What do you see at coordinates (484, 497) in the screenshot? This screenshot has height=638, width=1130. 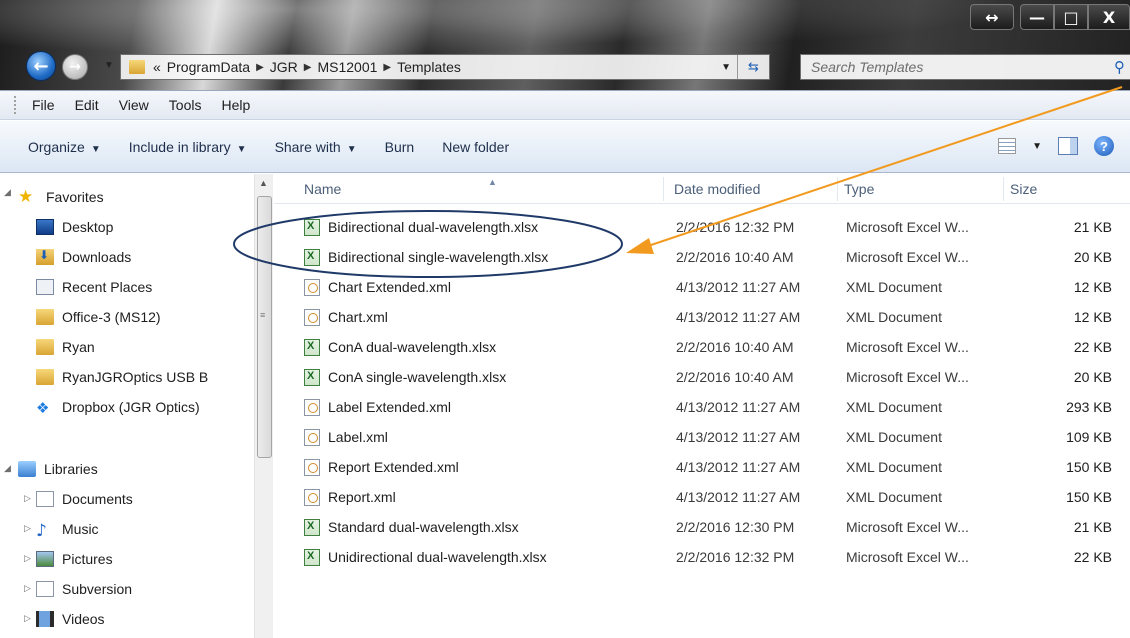 I see `file-name-cell: Report.xml` at bounding box center [484, 497].